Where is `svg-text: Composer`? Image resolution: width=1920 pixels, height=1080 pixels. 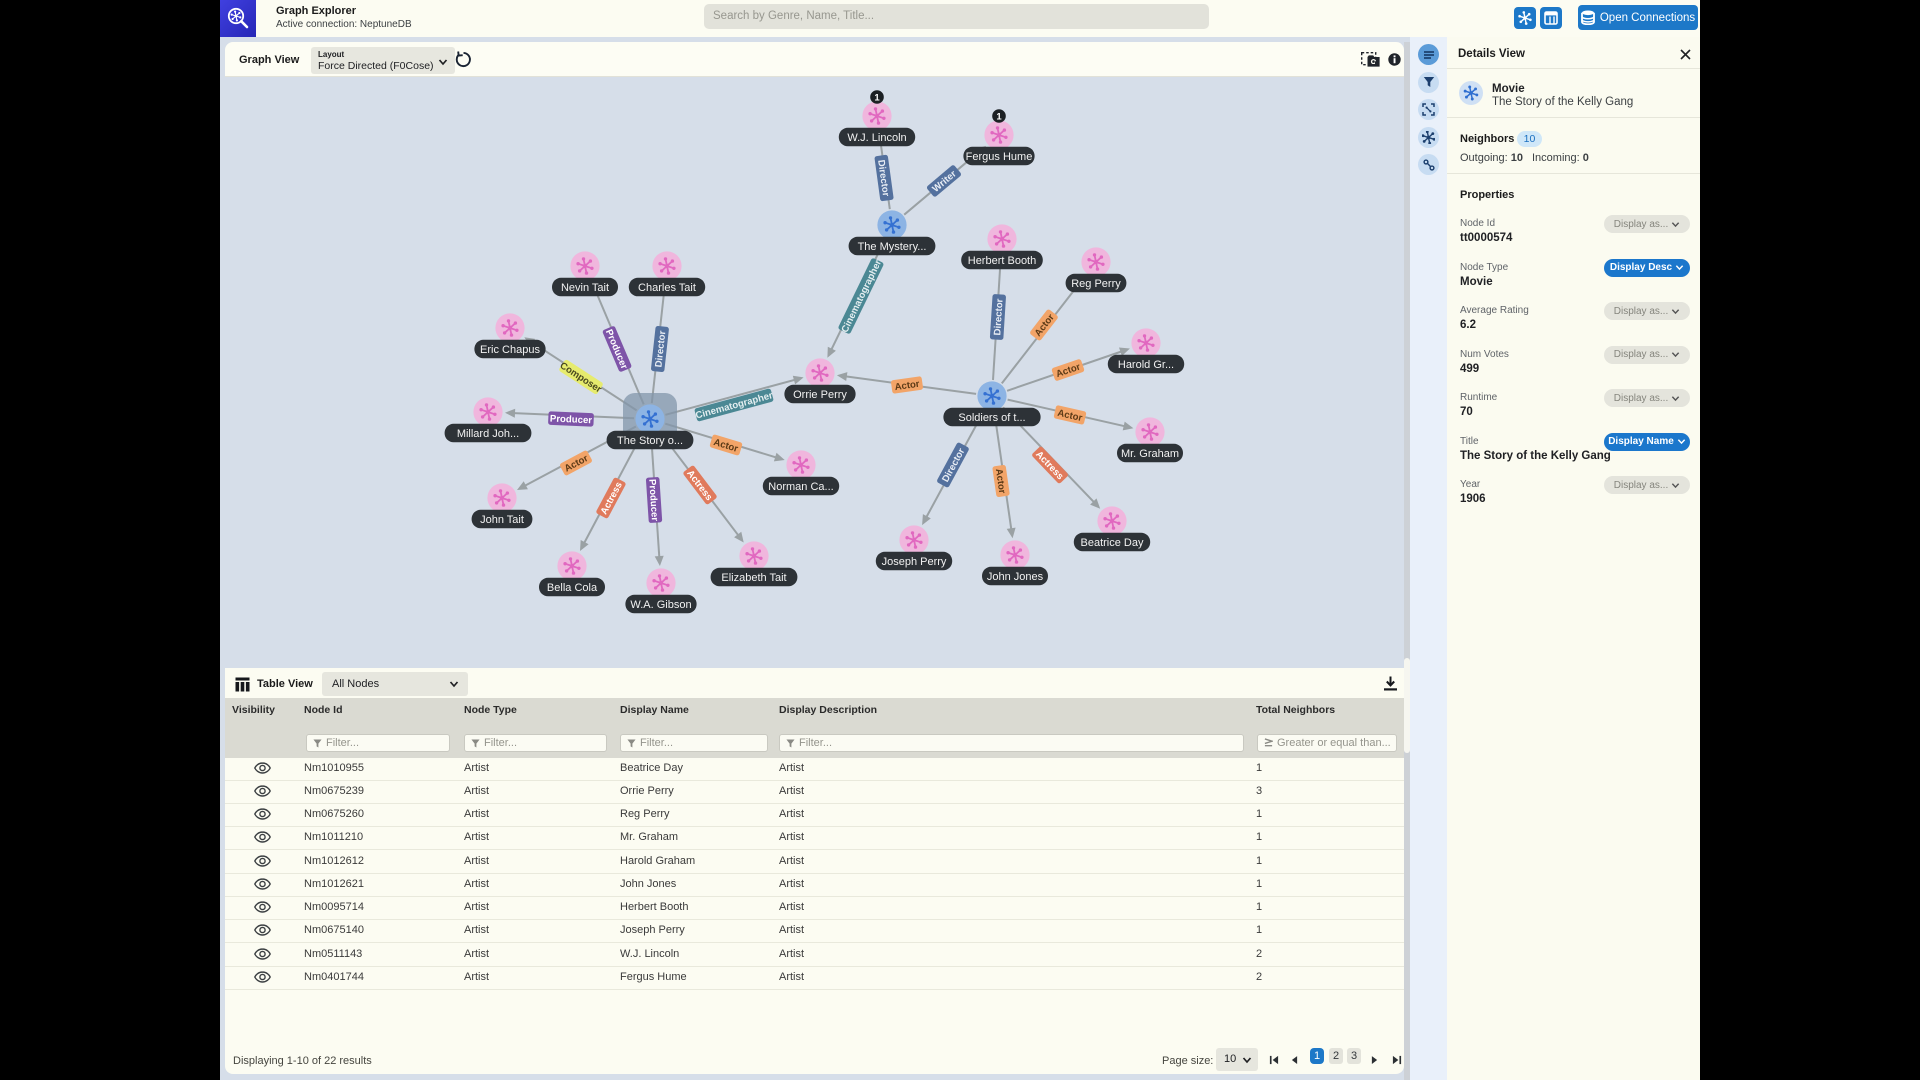
svg-text: Composer is located at coordinates (581, 377).